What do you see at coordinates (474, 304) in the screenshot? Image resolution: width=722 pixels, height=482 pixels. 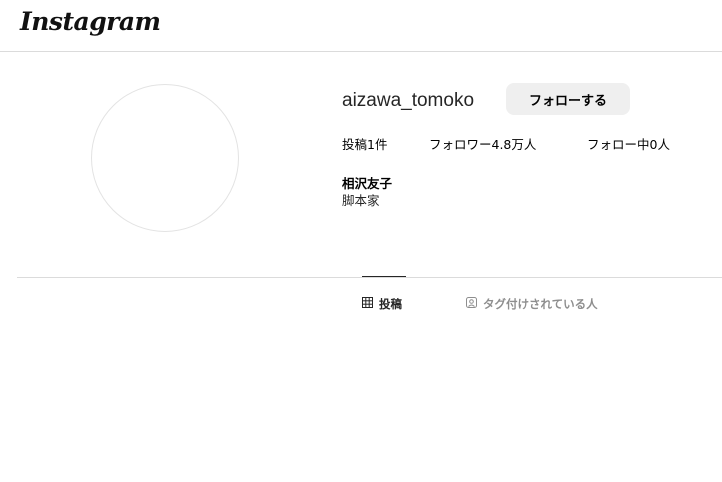 I see `tagged-person-icon` at bounding box center [474, 304].